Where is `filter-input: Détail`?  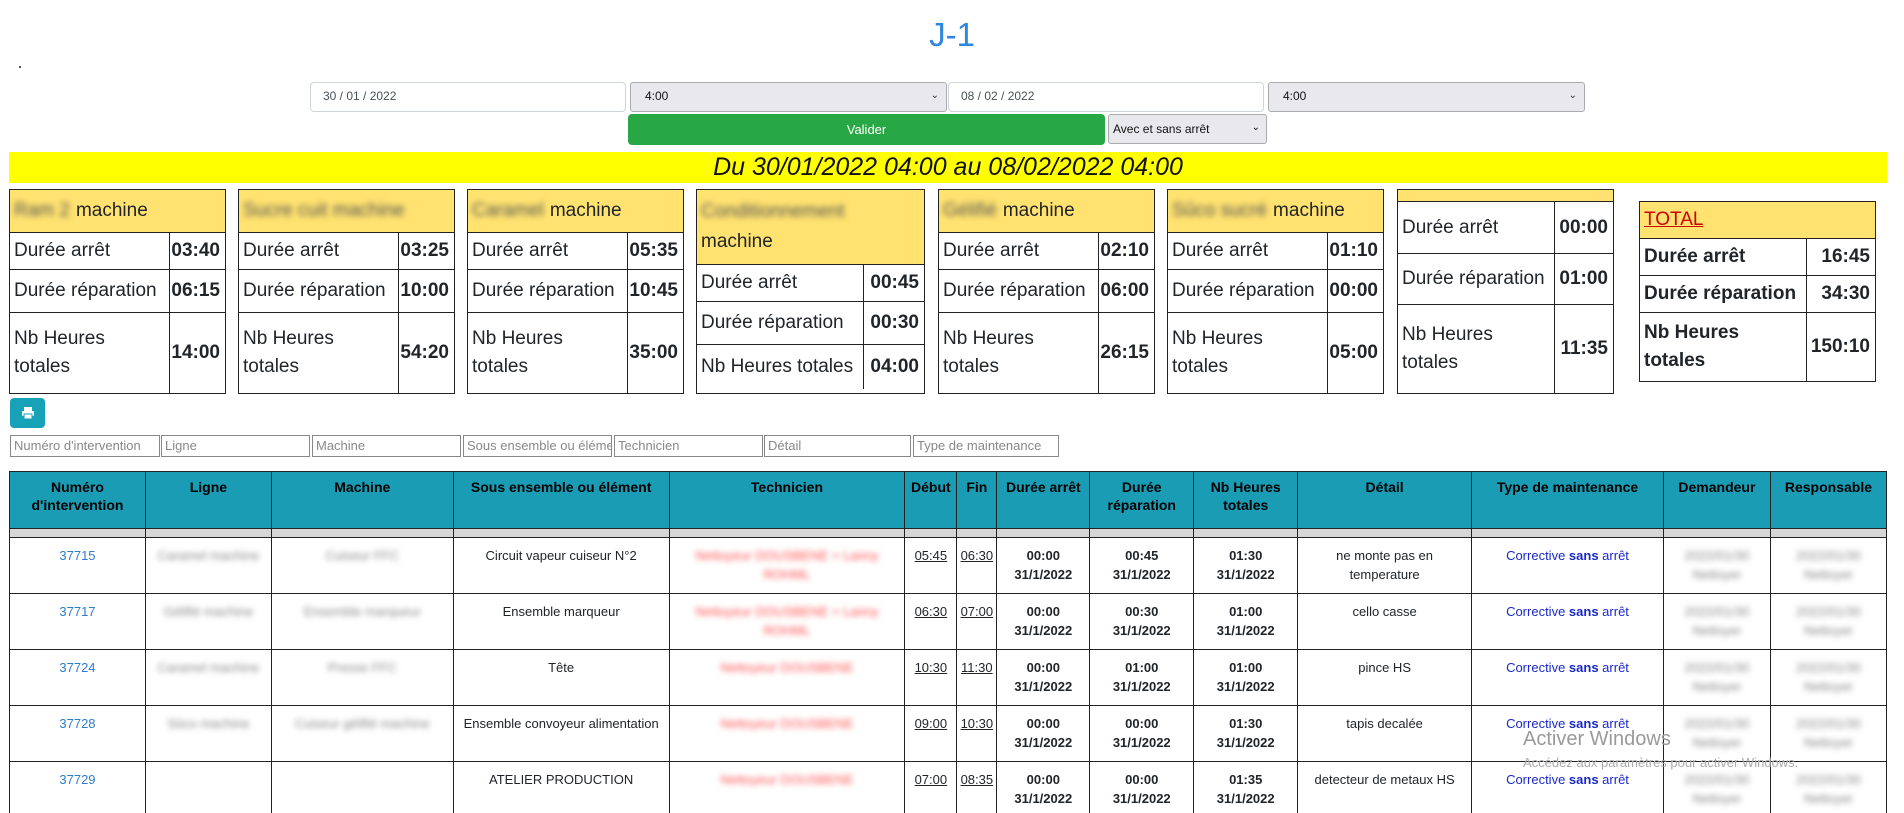
filter-input: Détail is located at coordinates (837, 446).